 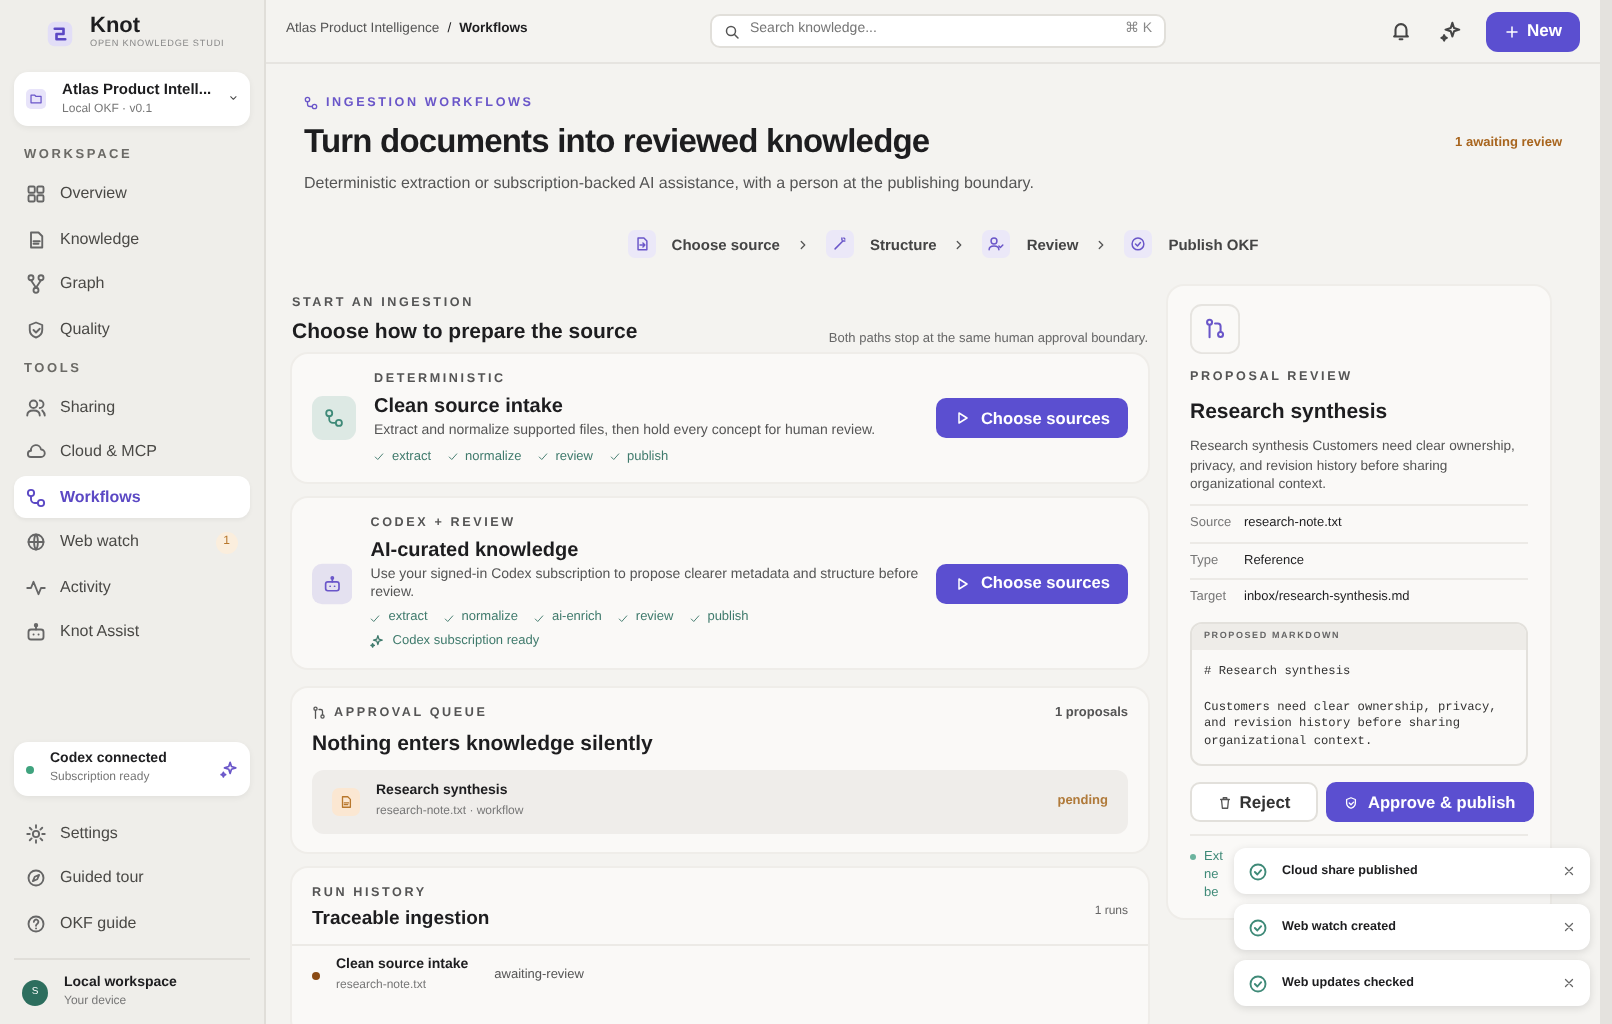 I want to click on section-title: Traceable ingestion, so click(x=402, y=920).